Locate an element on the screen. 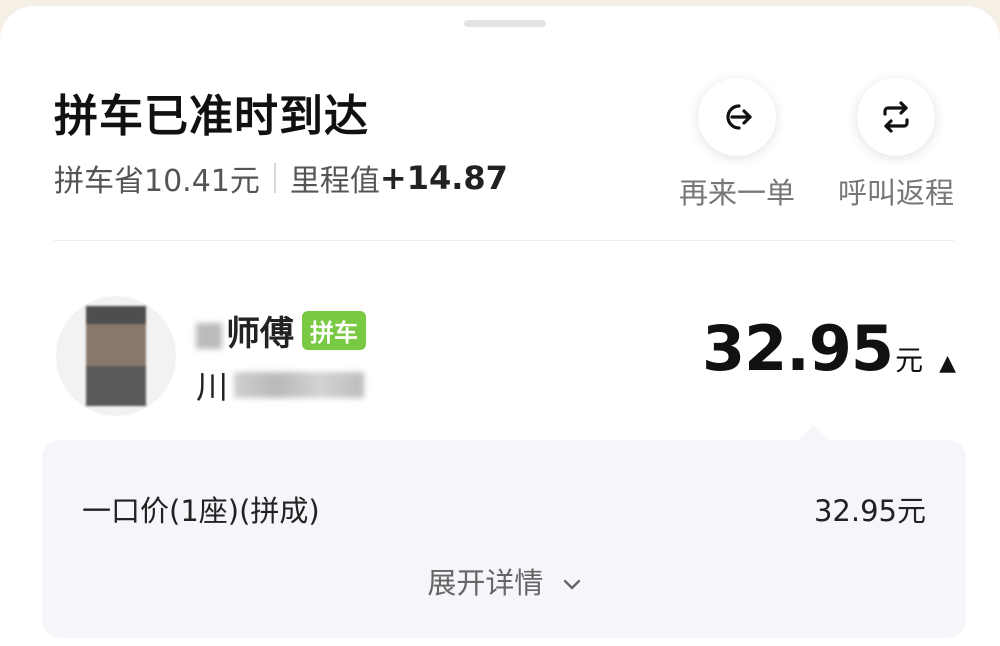  driver-title: 师傅 is located at coordinates (260, 334).